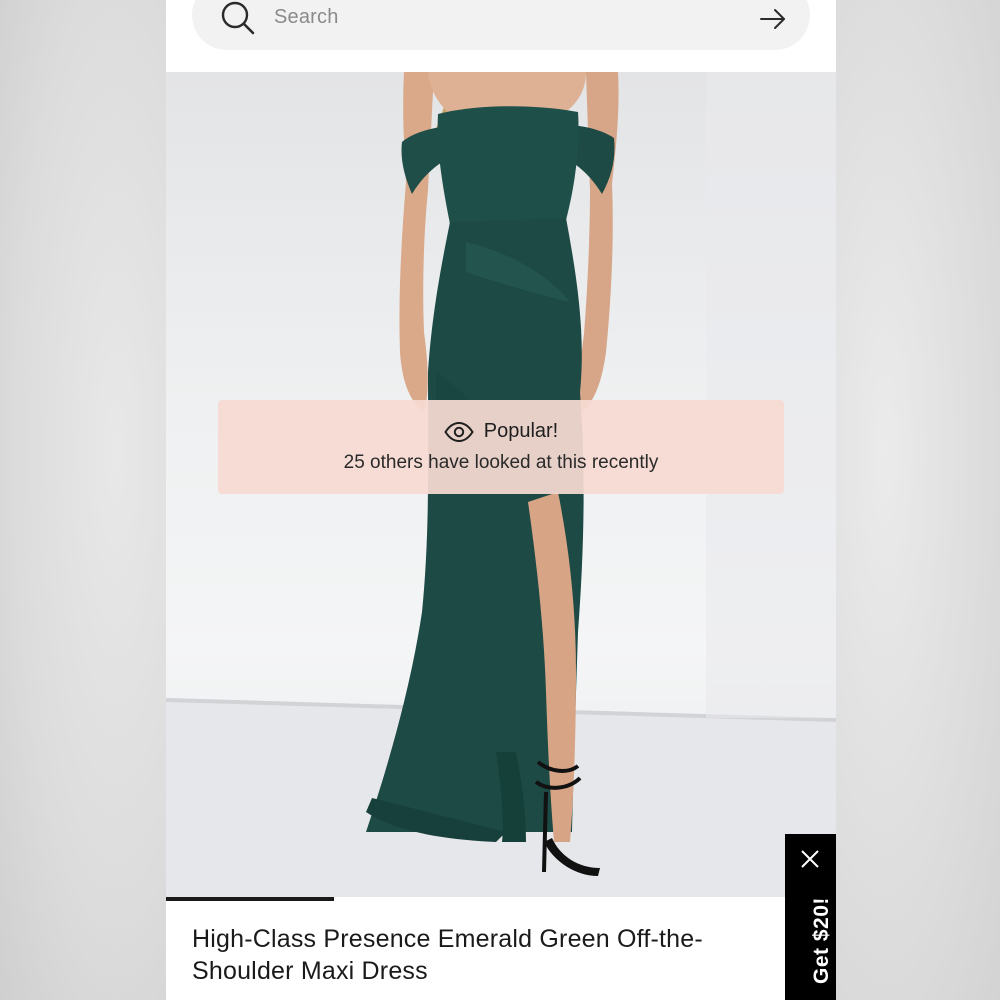  I want to click on search-bar: Search, so click(501, 25).